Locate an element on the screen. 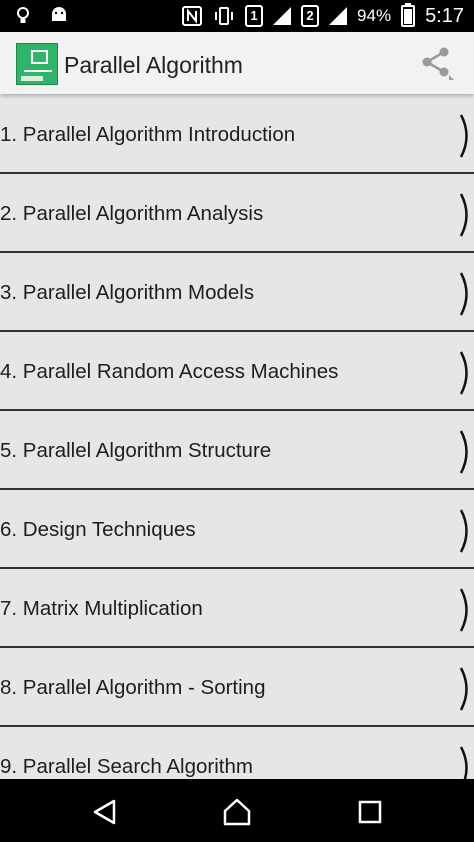 The height and width of the screenshot is (842, 474). home-icon is located at coordinates (237, 812).